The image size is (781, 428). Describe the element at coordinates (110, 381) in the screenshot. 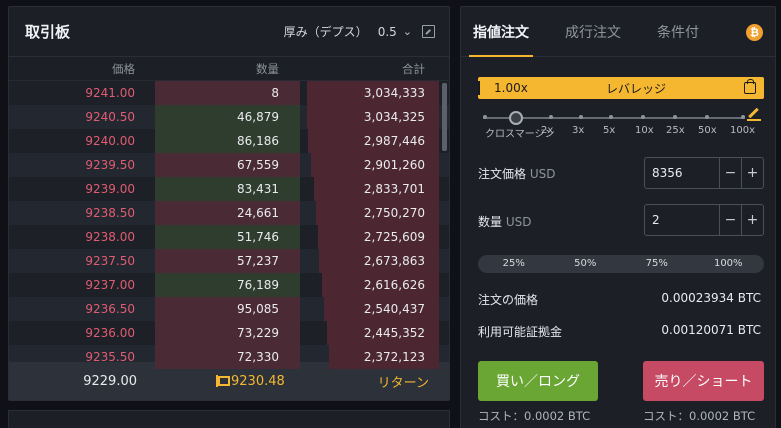

I see `last-price: 9229.00` at that location.